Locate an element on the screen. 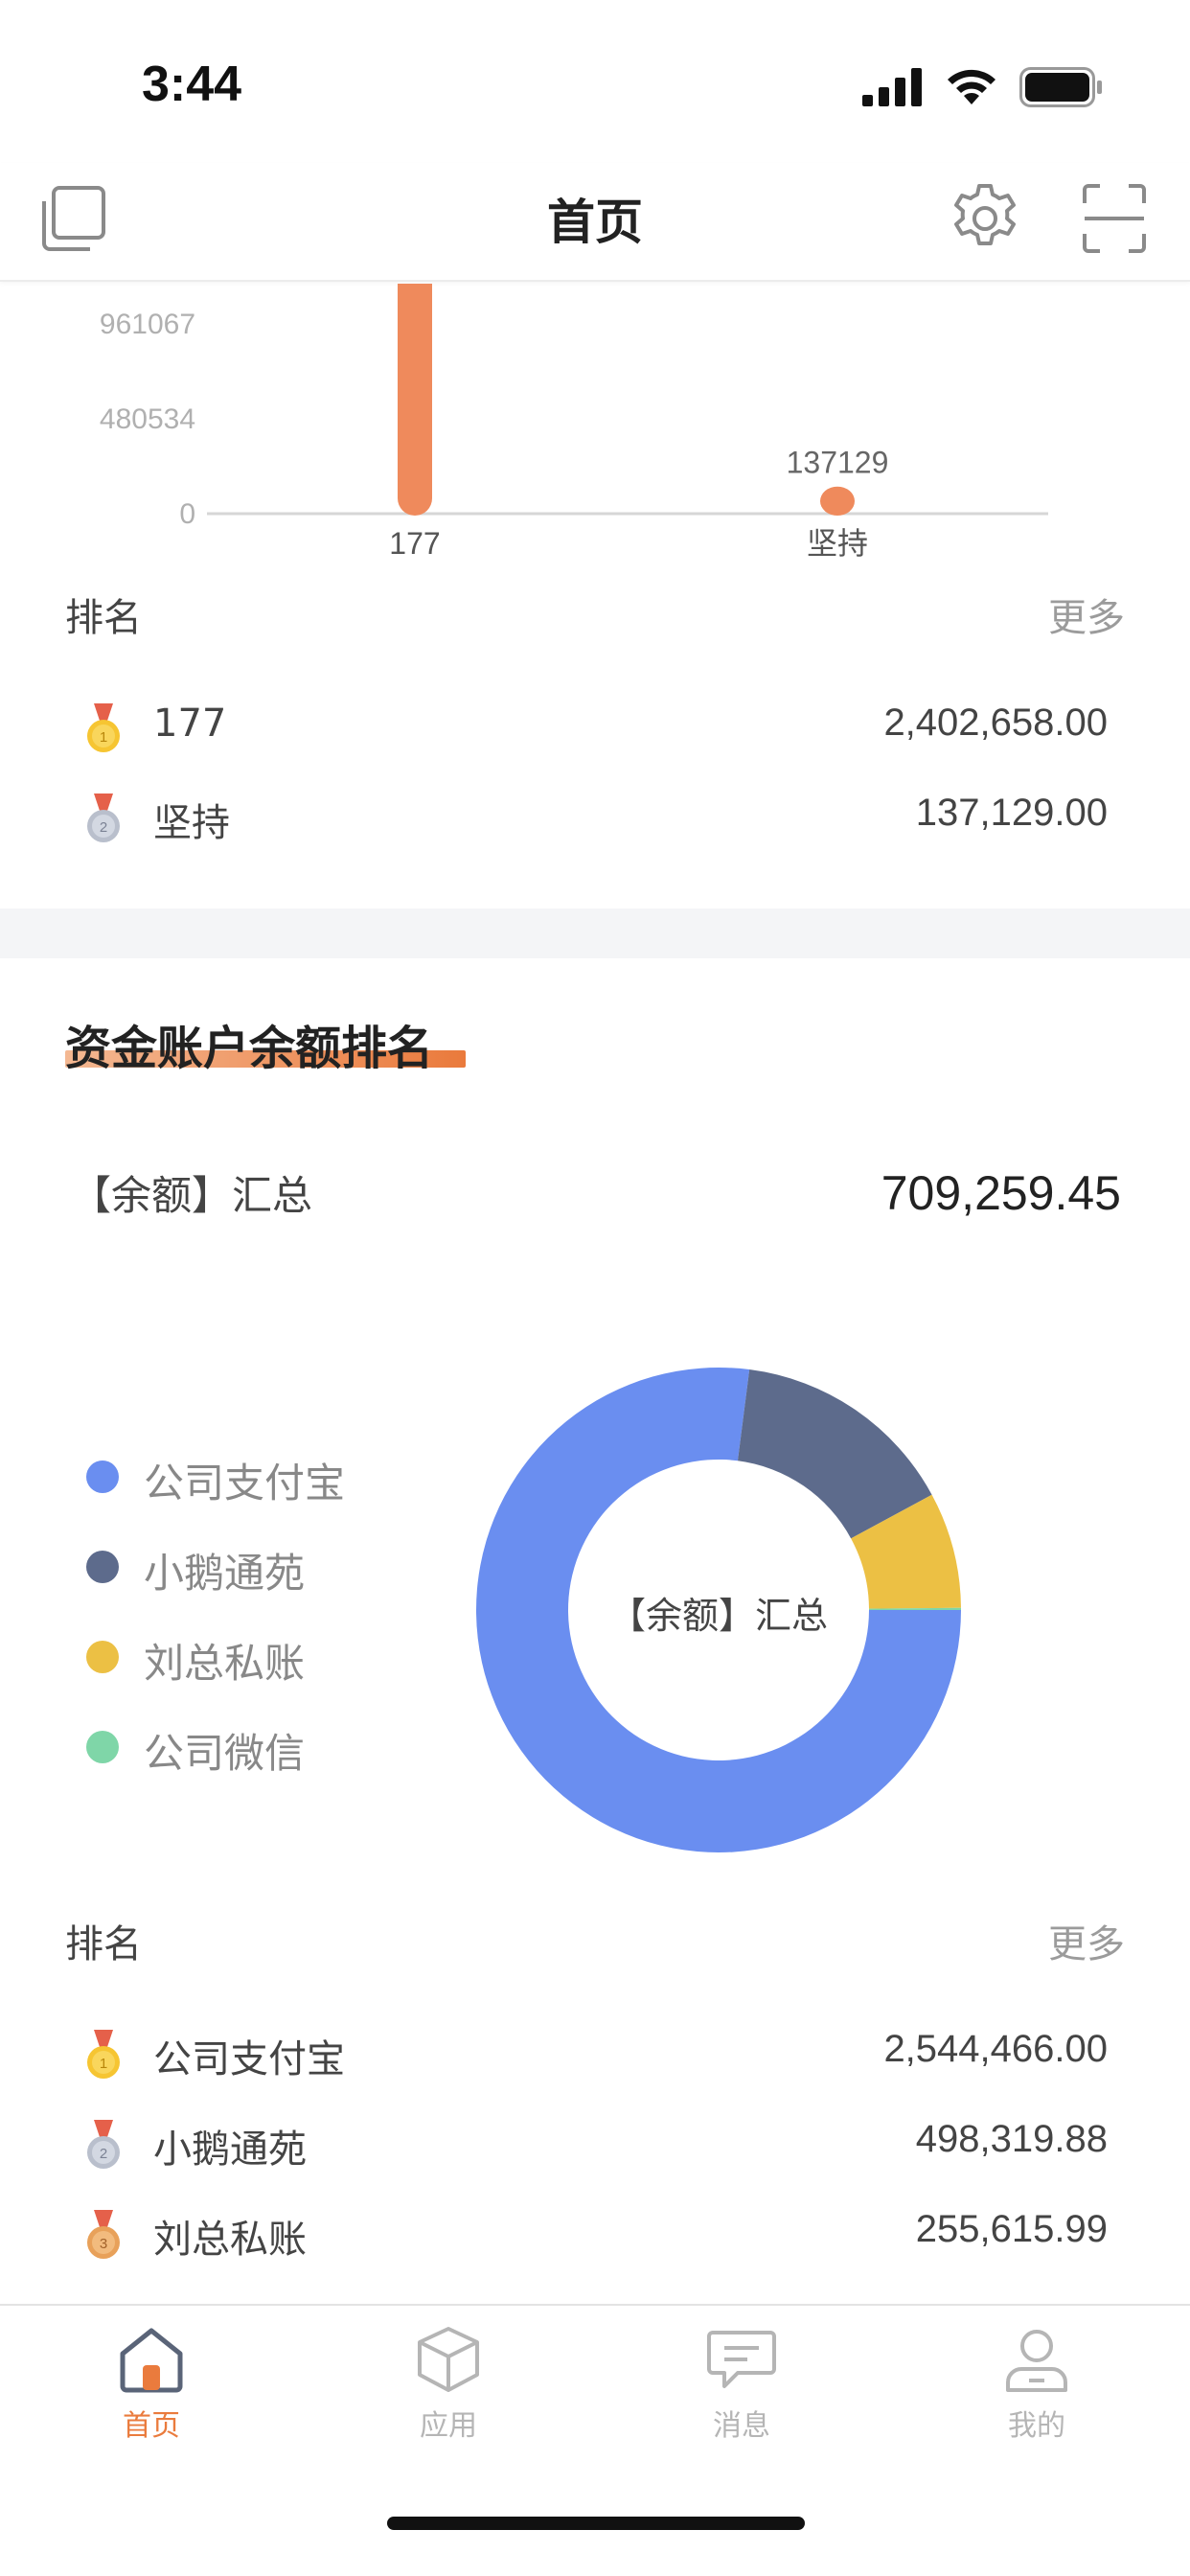  cube-icon is located at coordinates (449, 2359).